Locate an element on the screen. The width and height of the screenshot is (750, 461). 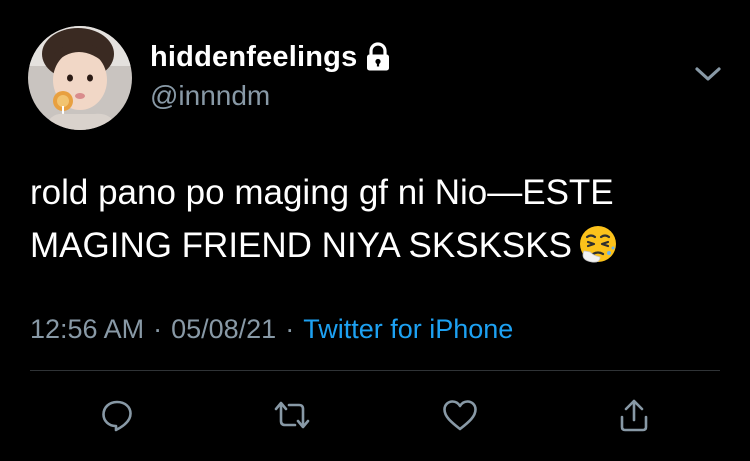
avatar-photo is located at coordinates (80, 78).